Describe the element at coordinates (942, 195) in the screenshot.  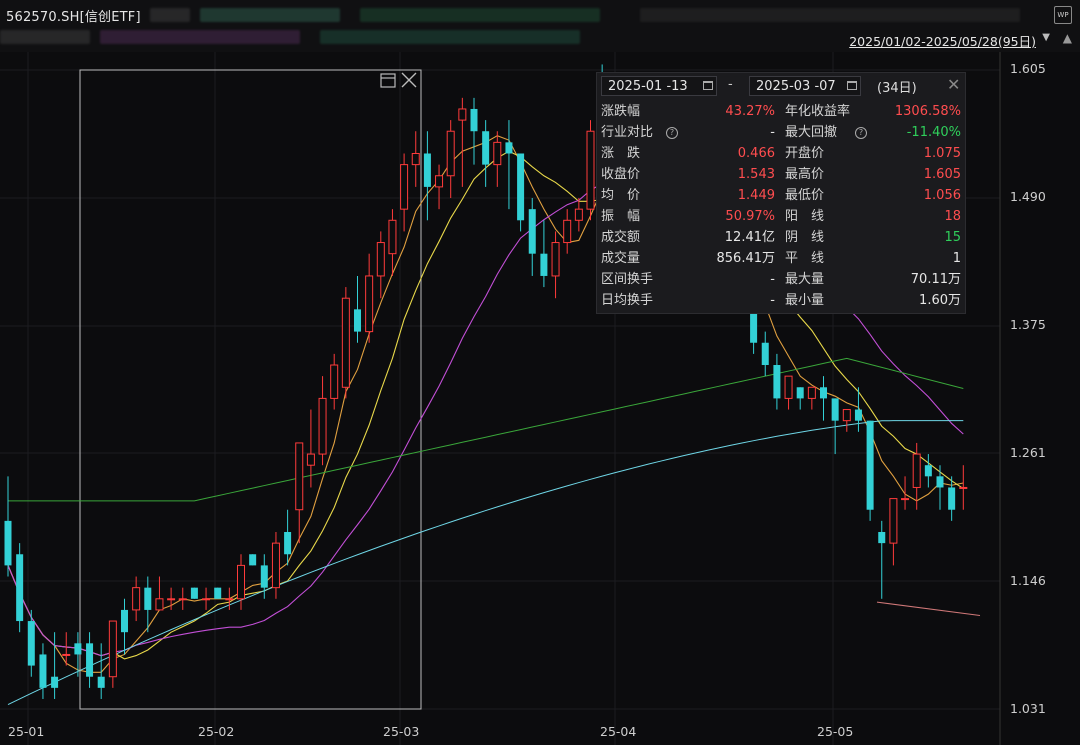
I see `stat-value: 1.056` at that location.